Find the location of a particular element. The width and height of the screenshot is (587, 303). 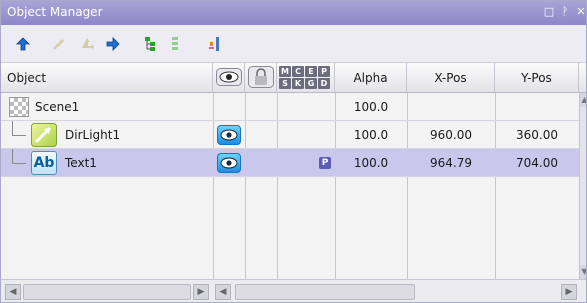

arrow-up-icon is located at coordinates (23, 44).